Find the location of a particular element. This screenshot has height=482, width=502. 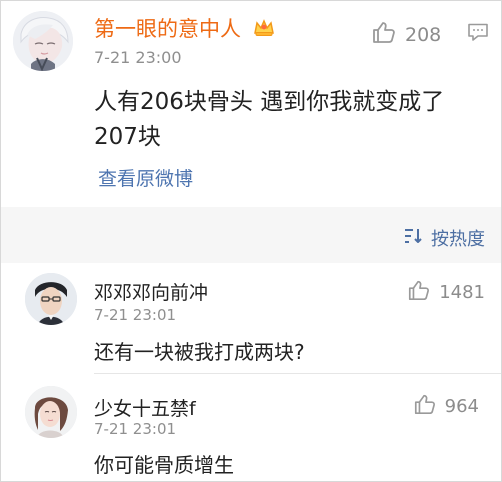

post-username: 第一眼的意中人 is located at coordinates (167, 29).